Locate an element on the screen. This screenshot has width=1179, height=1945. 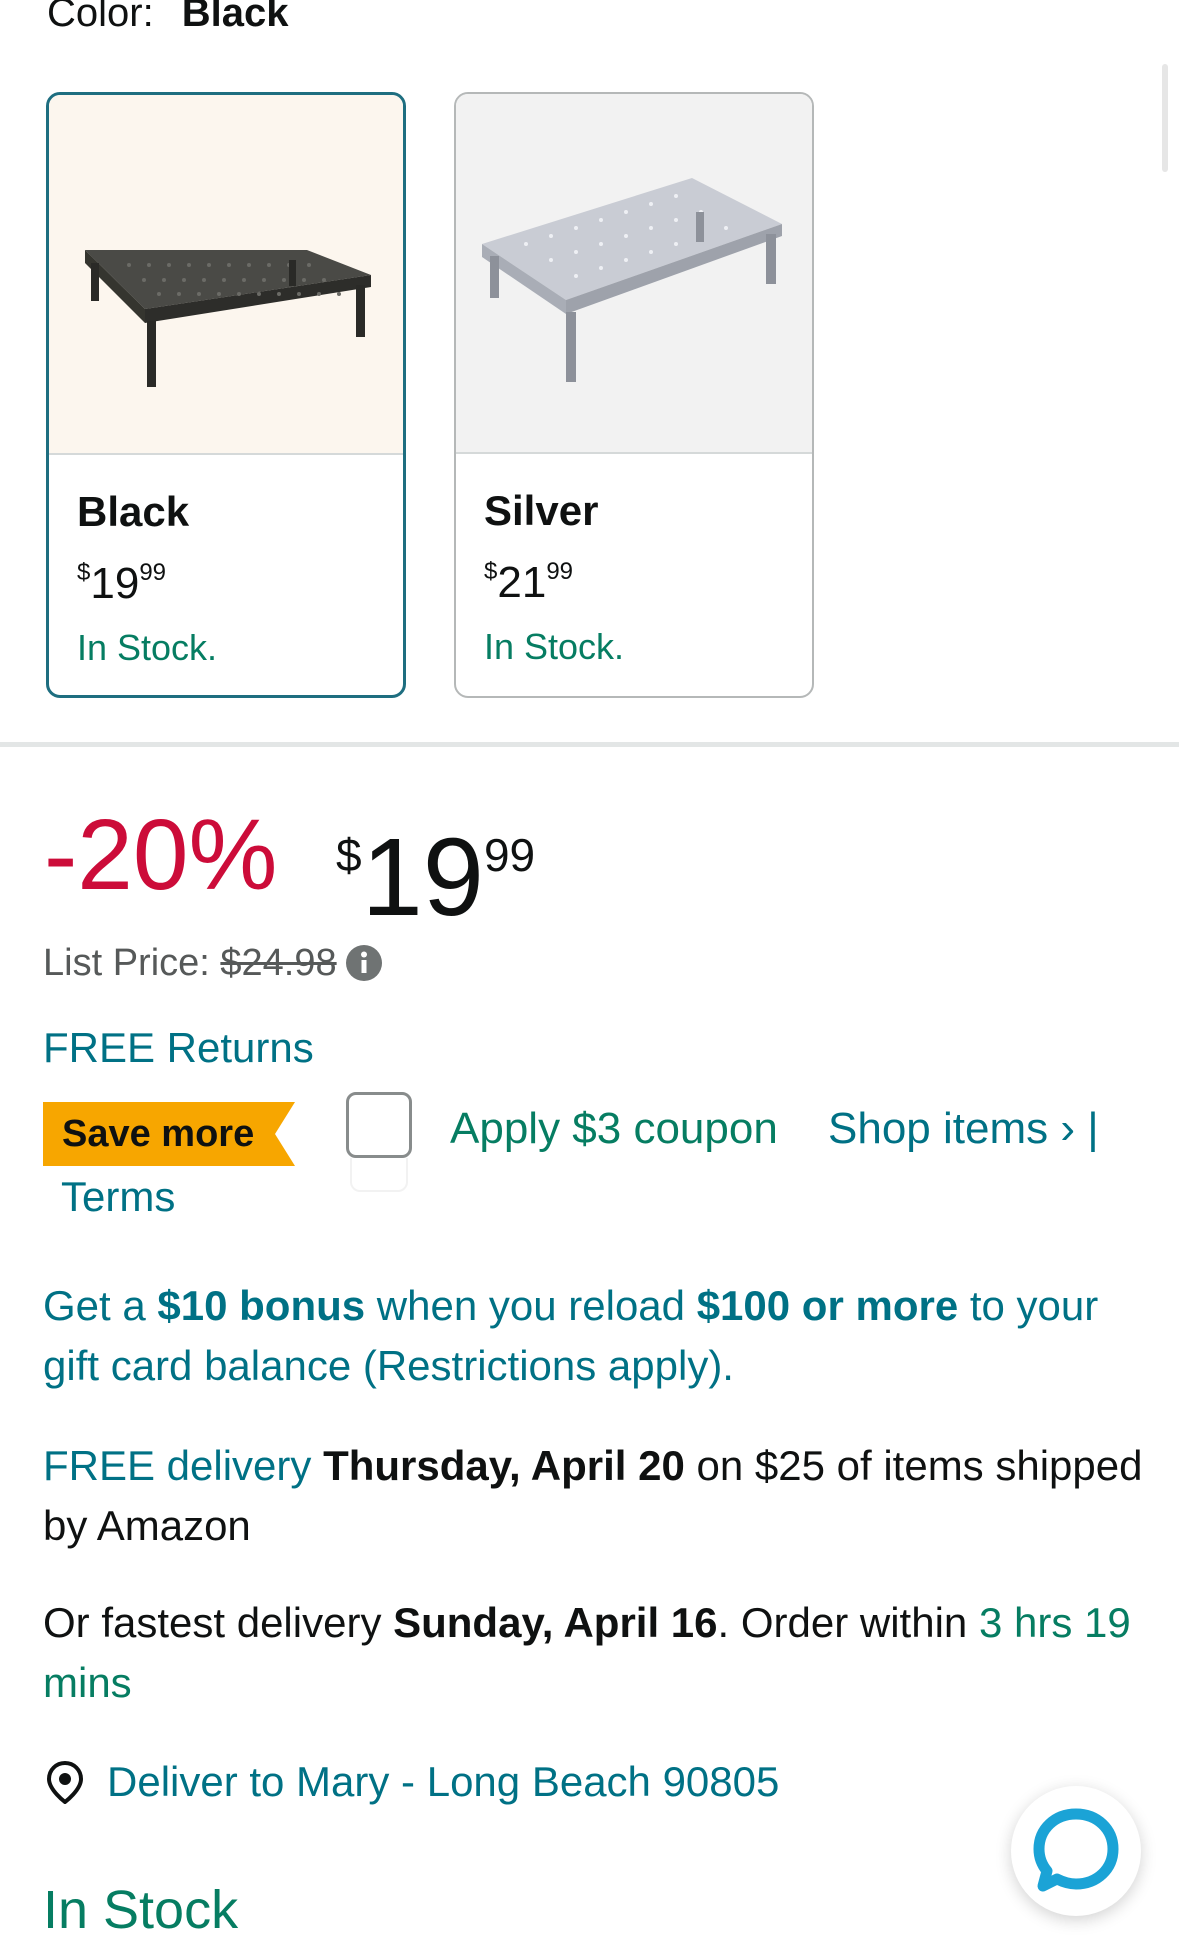
list-price-value: $24.98 is located at coordinates (278, 963).